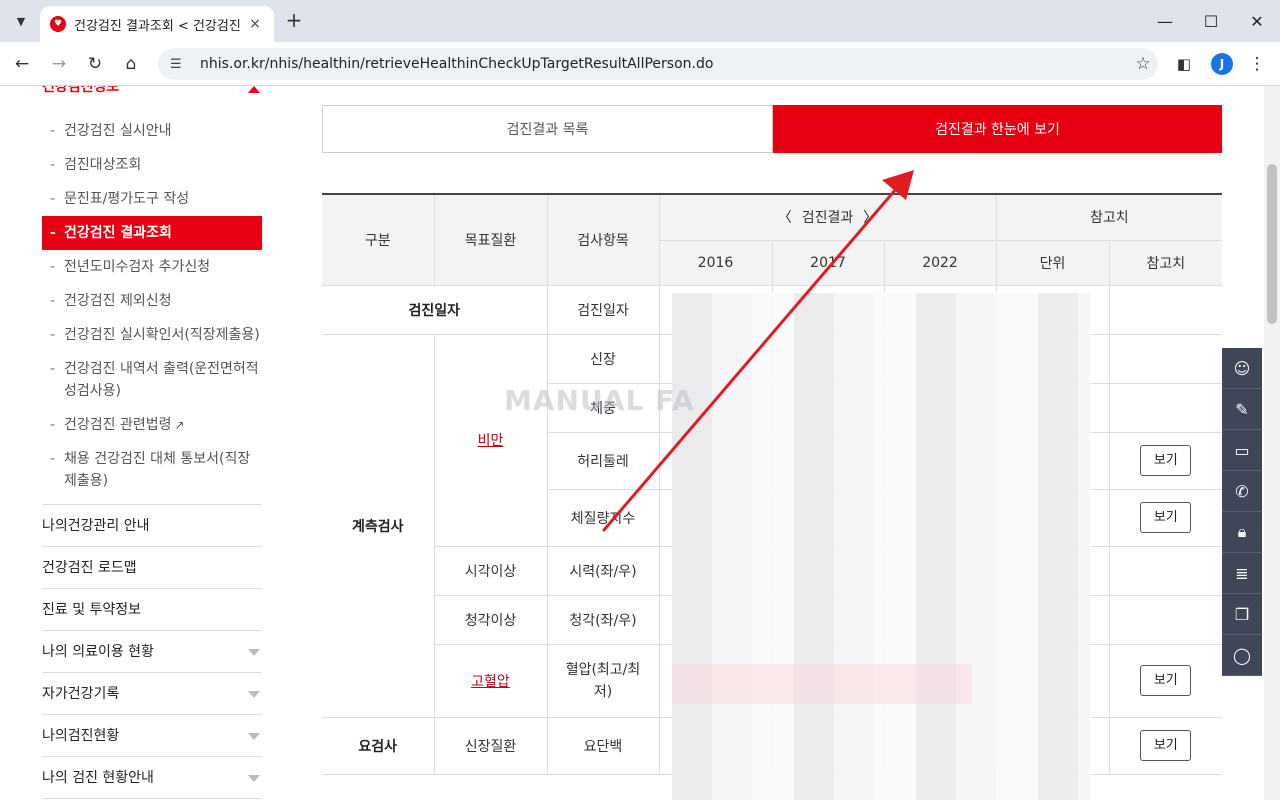 This screenshot has height=800, width=1280. Describe the element at coordinates (1109, 218) in the screenshot. I see `header-reference: 참고치` at that location.